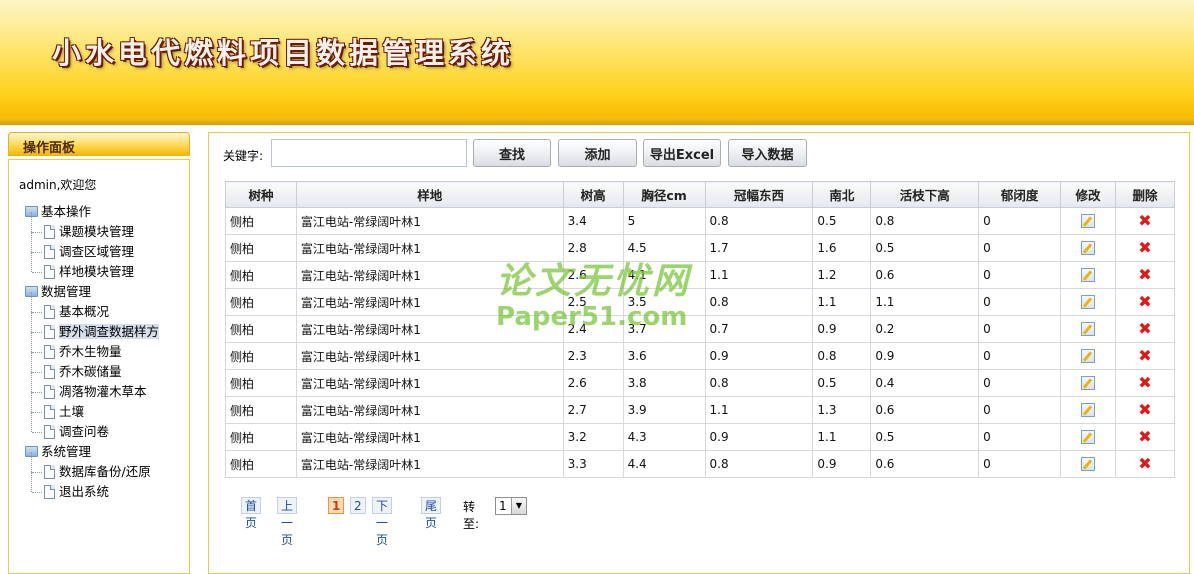 Image resolution: width=1194 pixels, height=574 pixels. I want to click on nav-group-0: 基本操作, so click(91, 212).